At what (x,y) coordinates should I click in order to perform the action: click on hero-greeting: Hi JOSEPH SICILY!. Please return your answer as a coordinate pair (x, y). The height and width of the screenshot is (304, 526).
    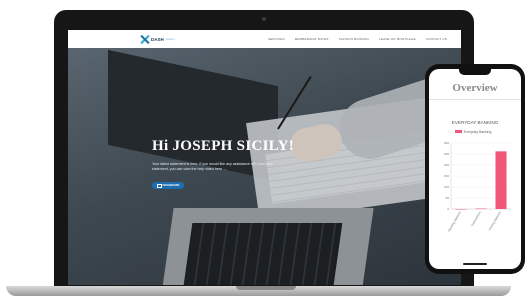
    Looking at the image, I should click on (223, 146).